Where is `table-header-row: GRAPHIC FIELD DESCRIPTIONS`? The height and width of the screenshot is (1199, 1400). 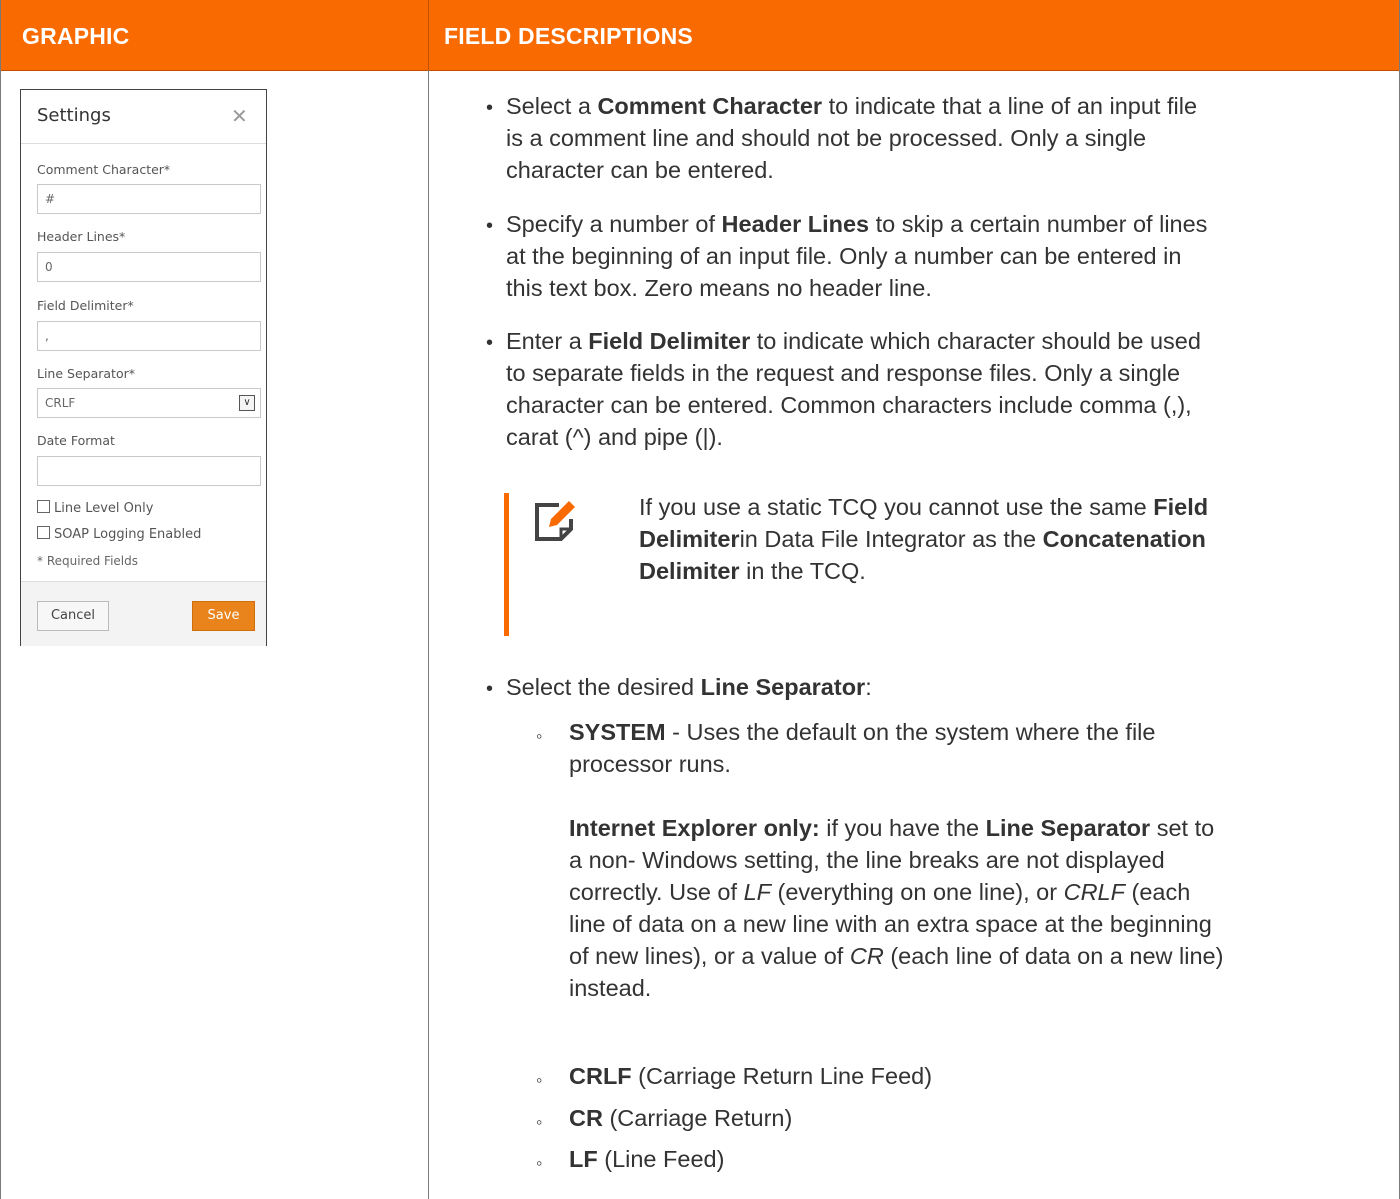
table-header-row: GRAPHIC FIELD DESCRIPTIONS is located at coordinates (700, 35).